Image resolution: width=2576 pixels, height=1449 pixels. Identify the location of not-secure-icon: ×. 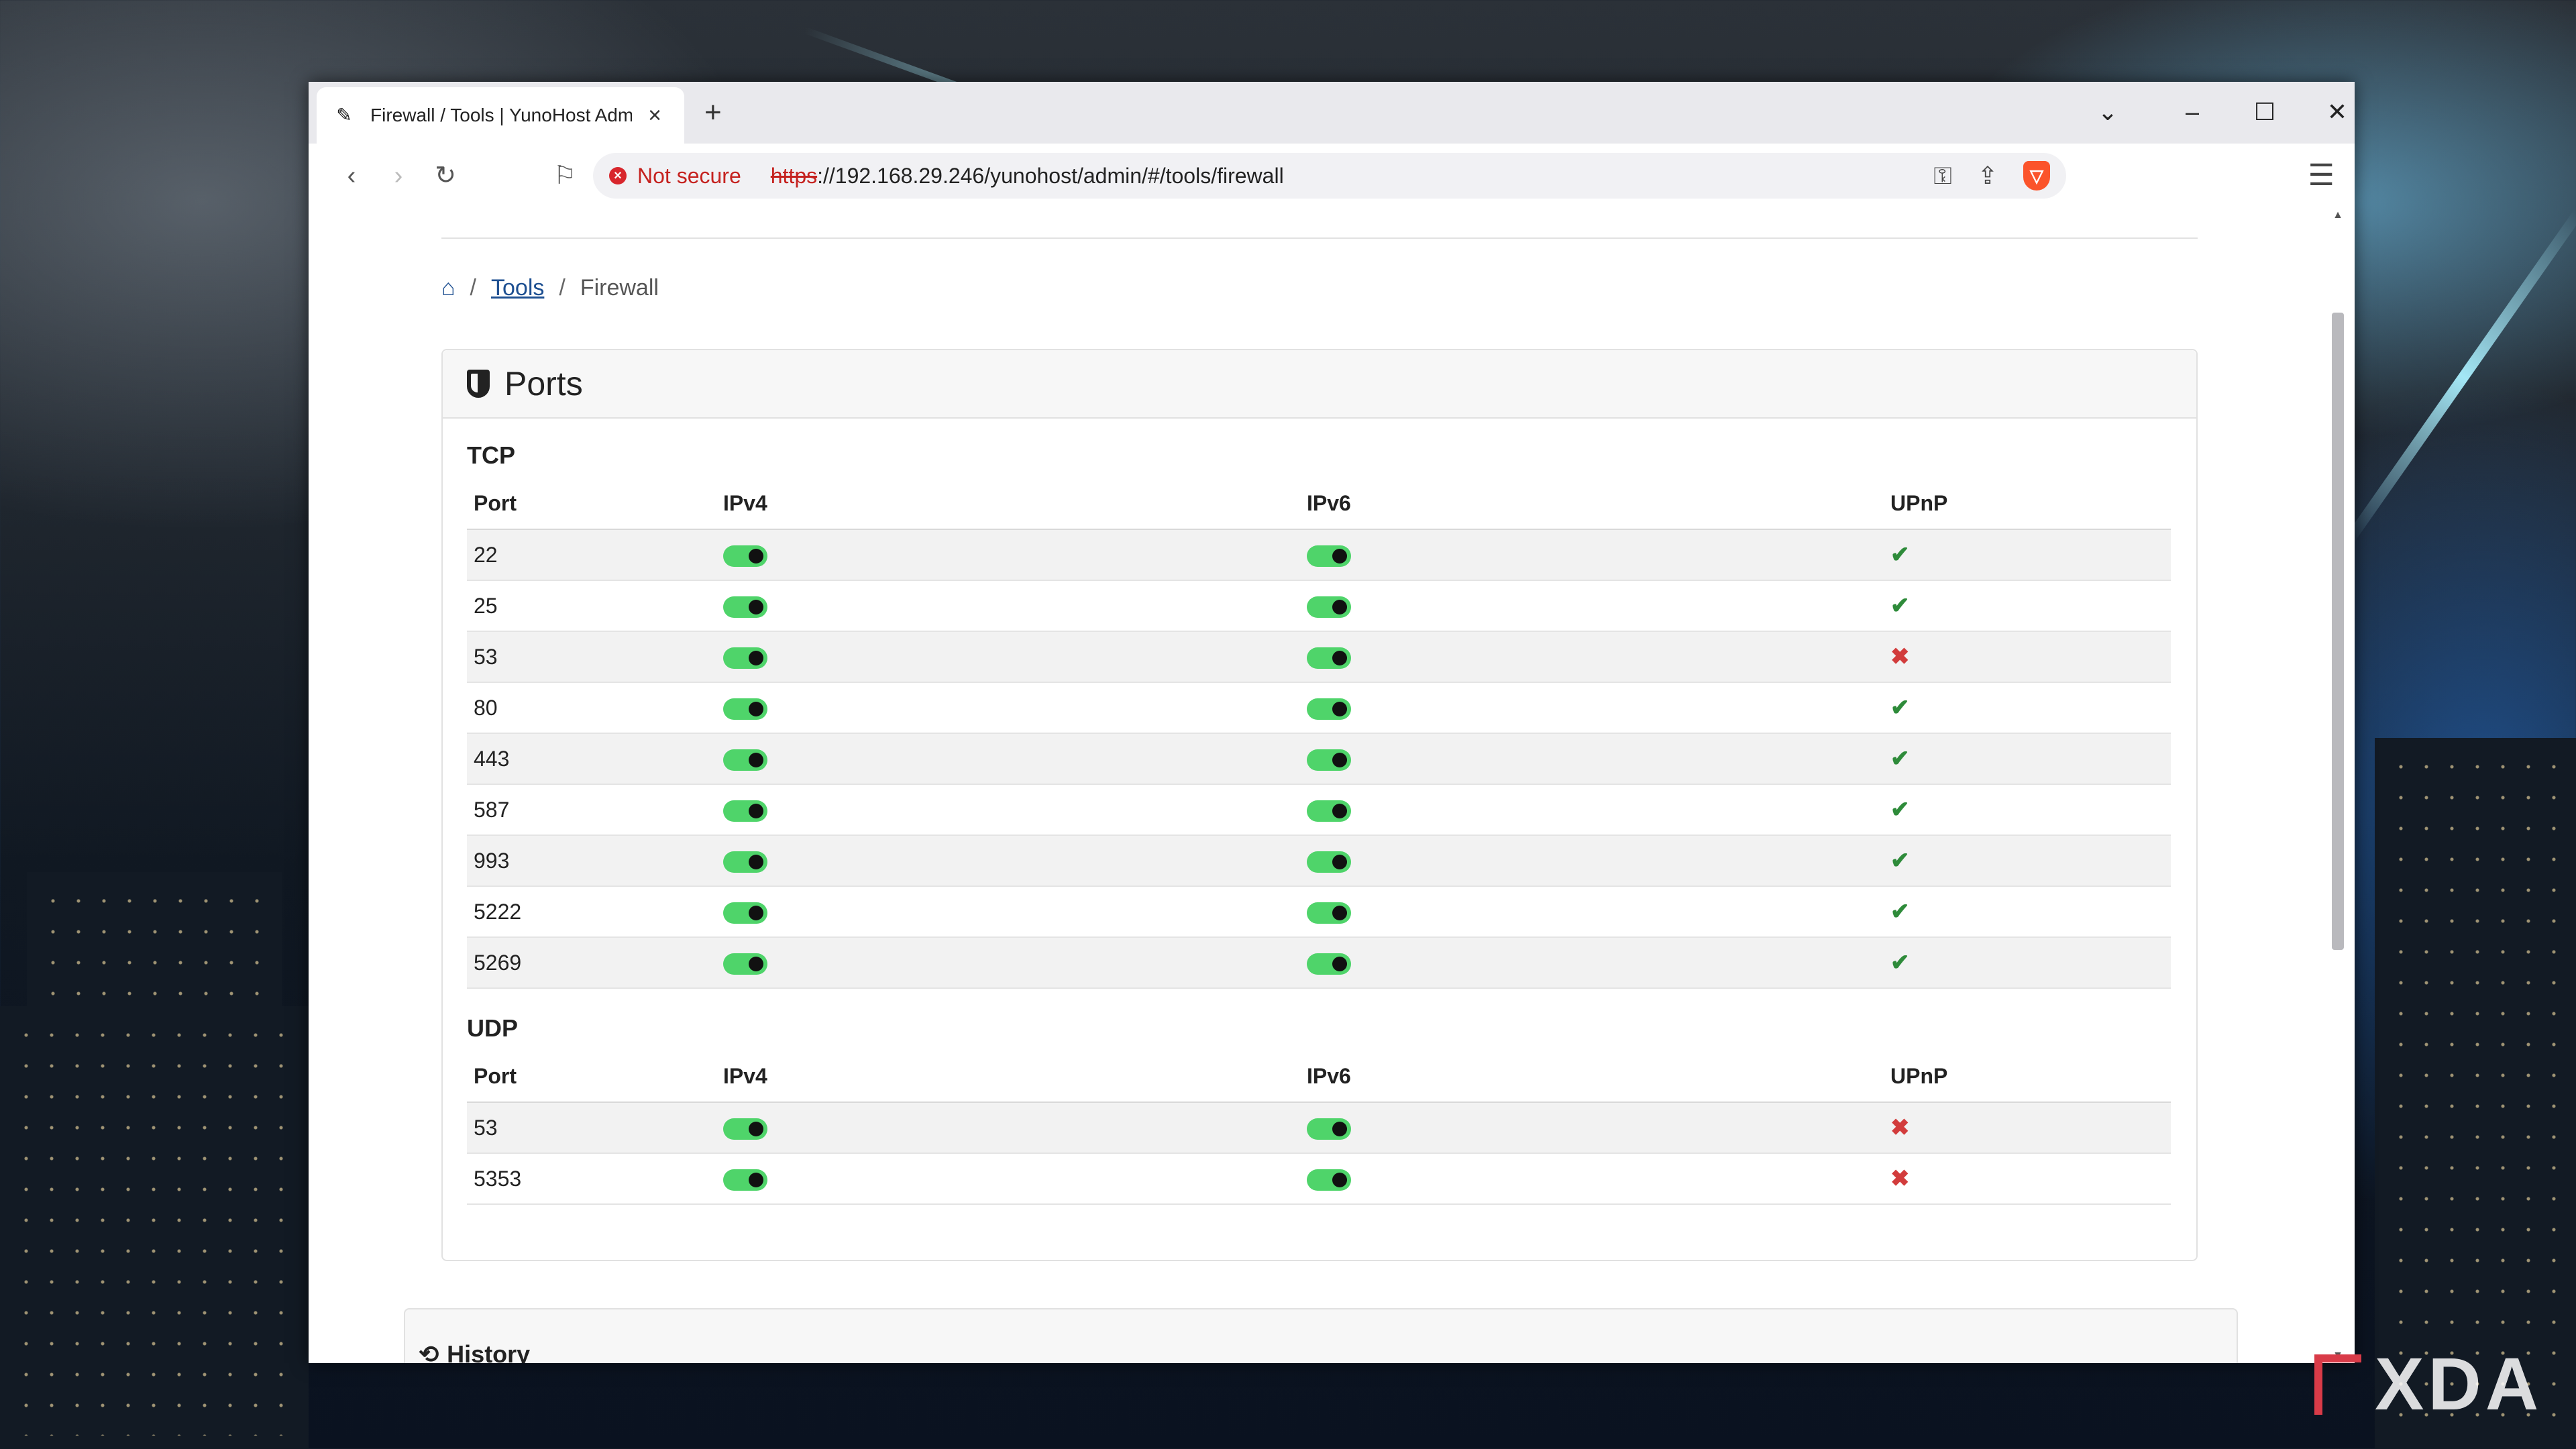
(618, 175).